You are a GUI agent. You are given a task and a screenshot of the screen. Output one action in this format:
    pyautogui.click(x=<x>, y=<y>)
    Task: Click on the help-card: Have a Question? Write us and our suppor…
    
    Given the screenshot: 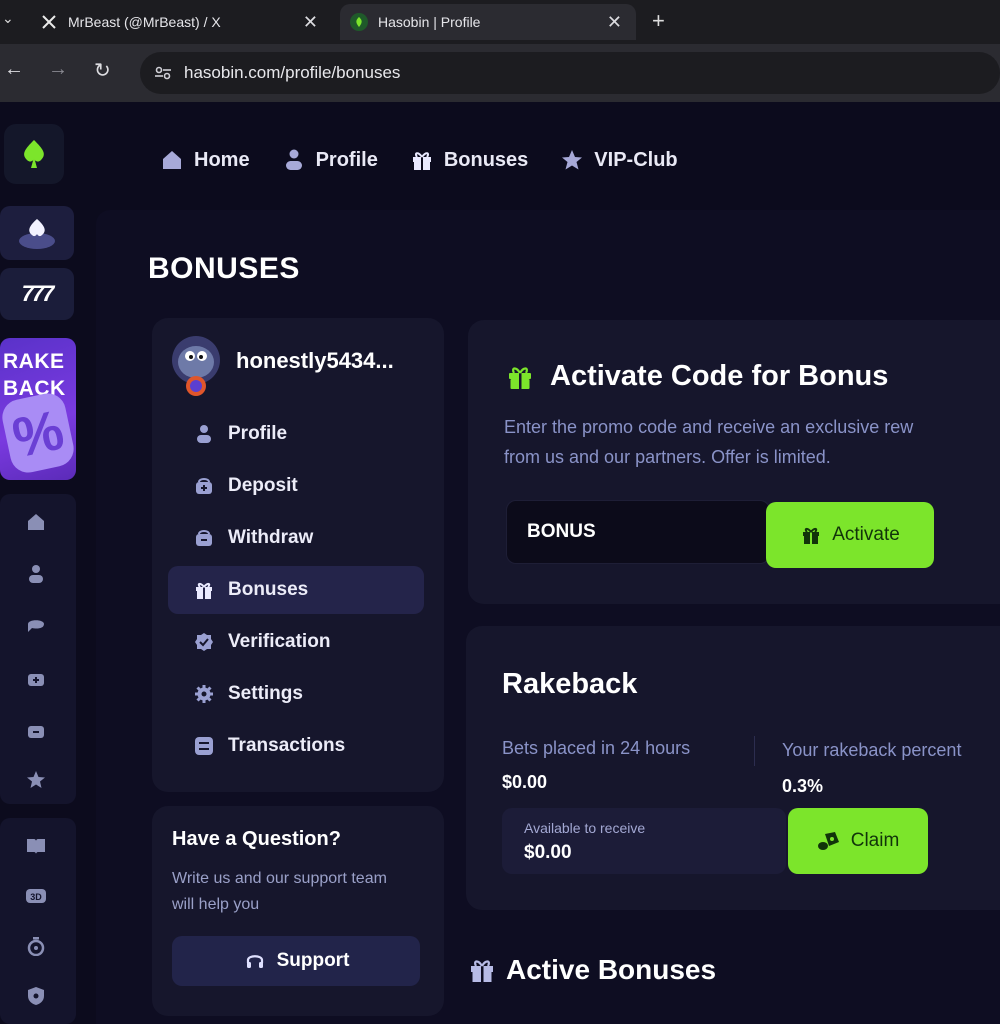 What is the action you would take?
    pyautogui.click(x=298, y=911)
    